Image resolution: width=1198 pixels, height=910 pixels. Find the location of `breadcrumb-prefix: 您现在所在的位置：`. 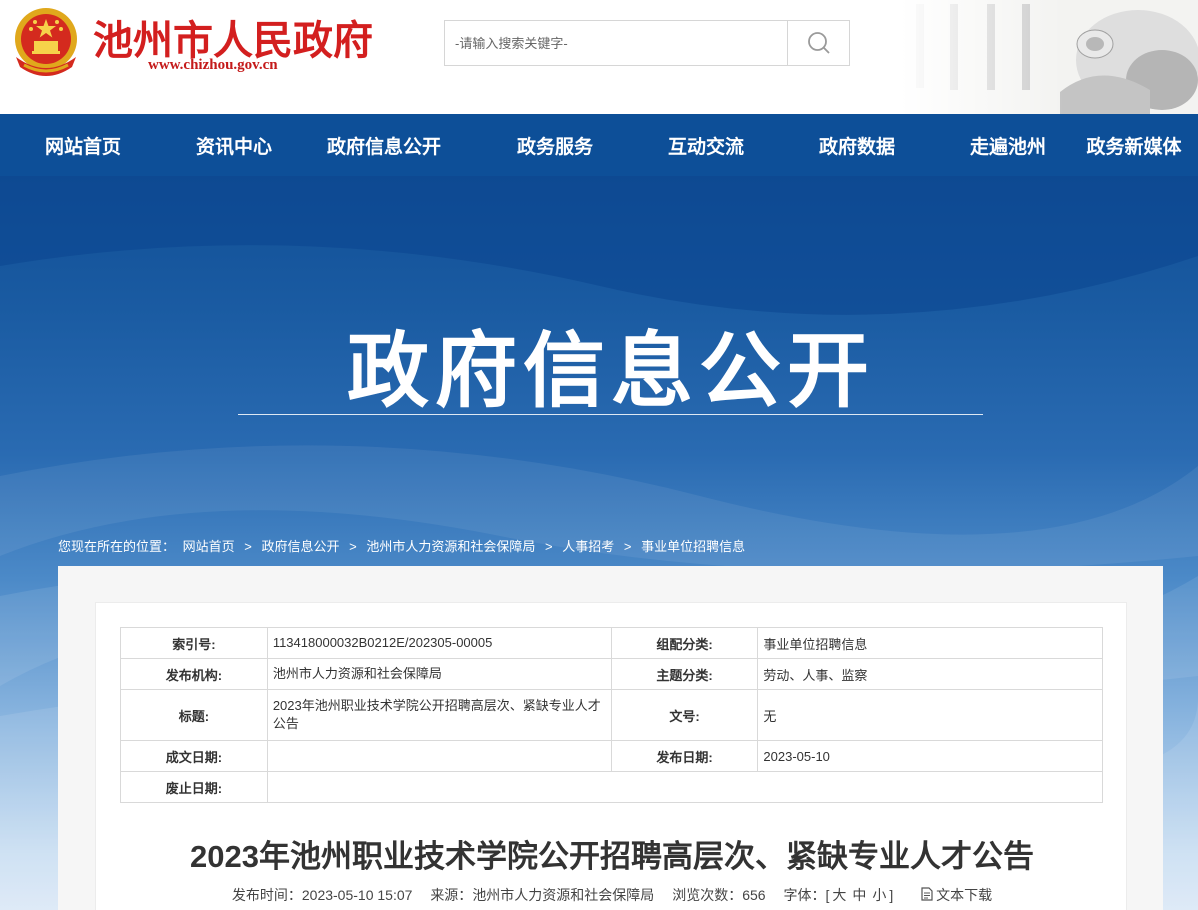

breadcrumb-prefix: 您现在所在的位置： is located at coordinates (117, 546).